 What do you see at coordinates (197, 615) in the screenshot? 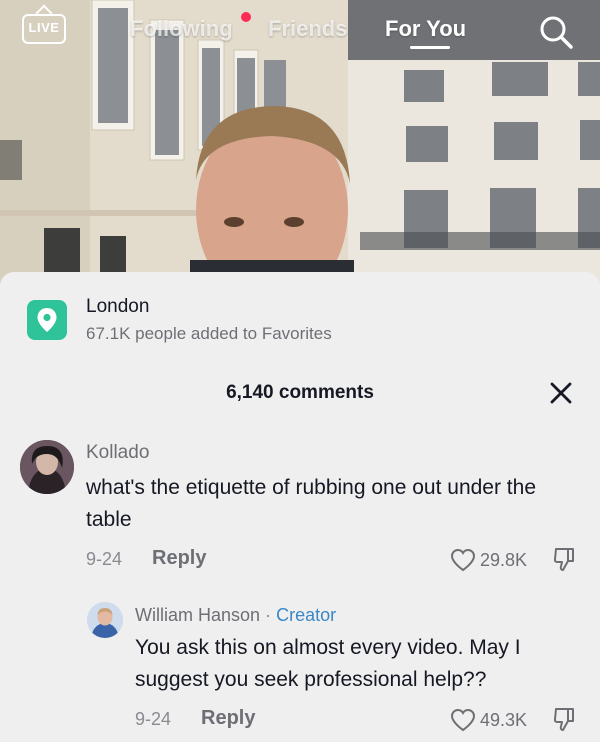
I see `reply-username: William Hanson` at bounding box center [197, 615].